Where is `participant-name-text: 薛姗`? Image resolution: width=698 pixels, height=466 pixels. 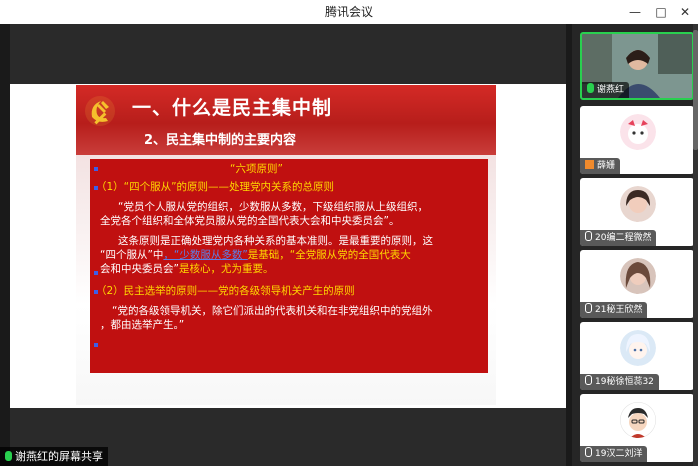 participant-name-text: 薛姗 is located at coordinates (606, 166).